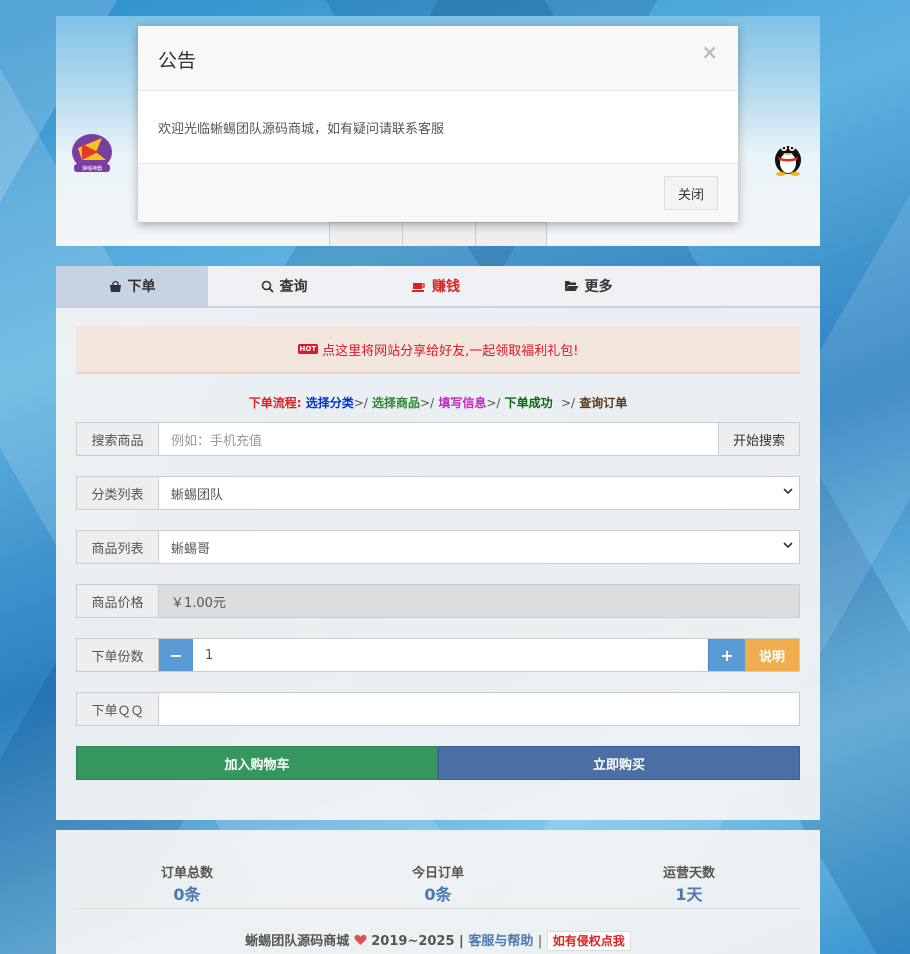 This screenshot has width=910, height=954. I want to click on order-flow: 下单流程: 选择分类>/ 选择商品>/ 填写信息>/ 下单成功 >/ 查询订单, so click(438, 402).